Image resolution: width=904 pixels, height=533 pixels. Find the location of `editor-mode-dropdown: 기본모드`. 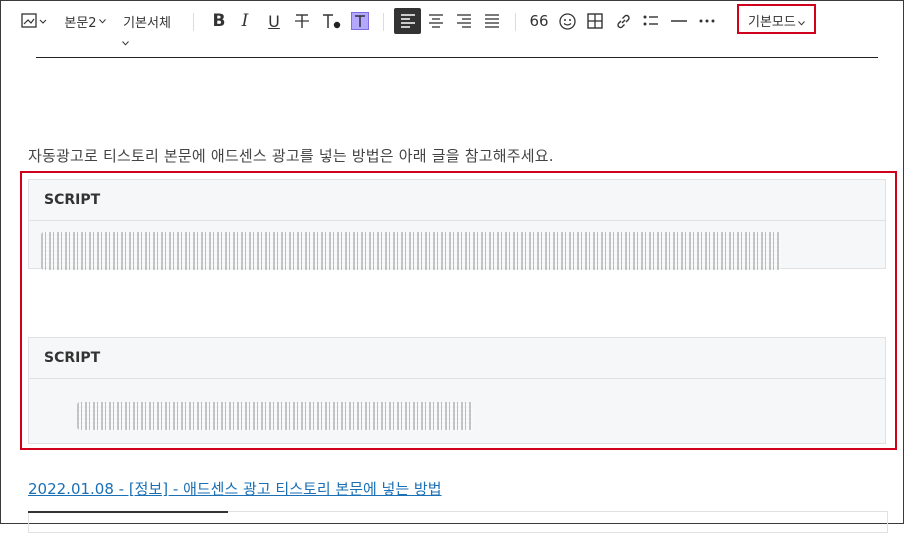

editor-mode-dropdown: 기본모드 is located at coordinates (776, 20).